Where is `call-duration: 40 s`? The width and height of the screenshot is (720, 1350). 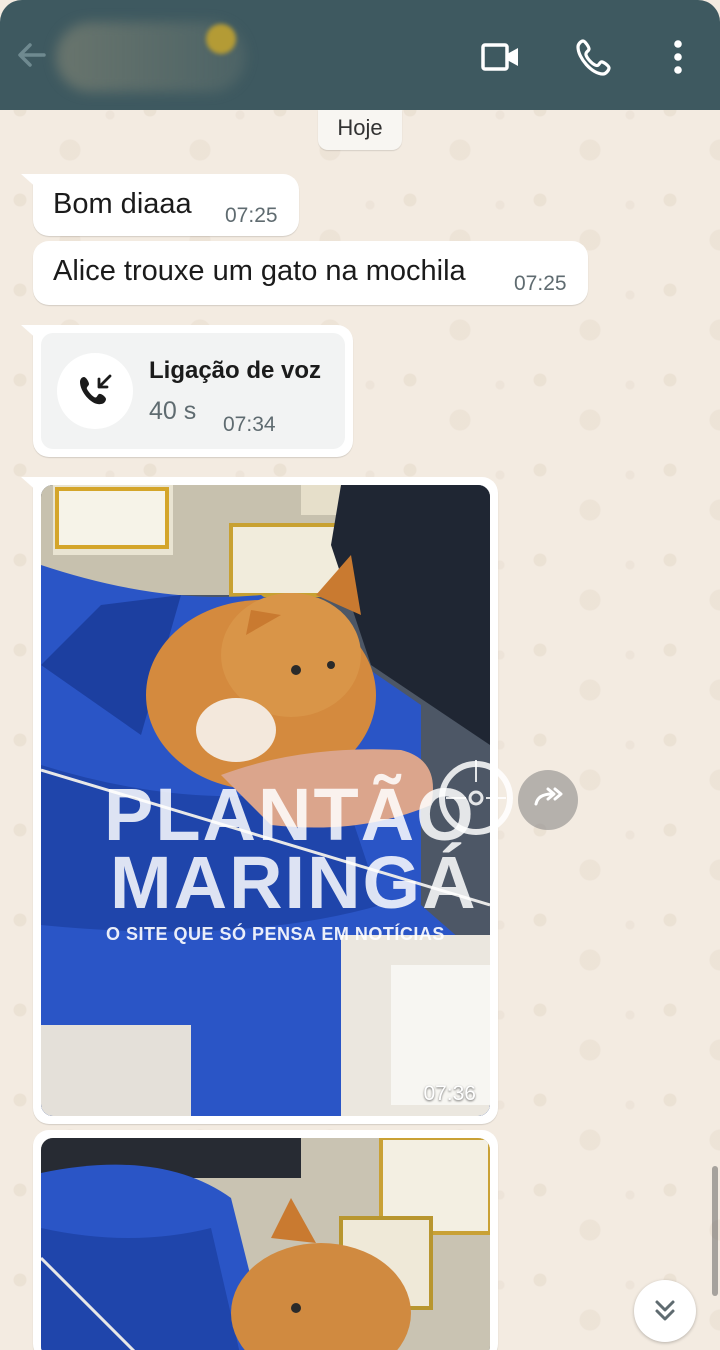
call-duration: 40 s is located at coordinates (173, 411).